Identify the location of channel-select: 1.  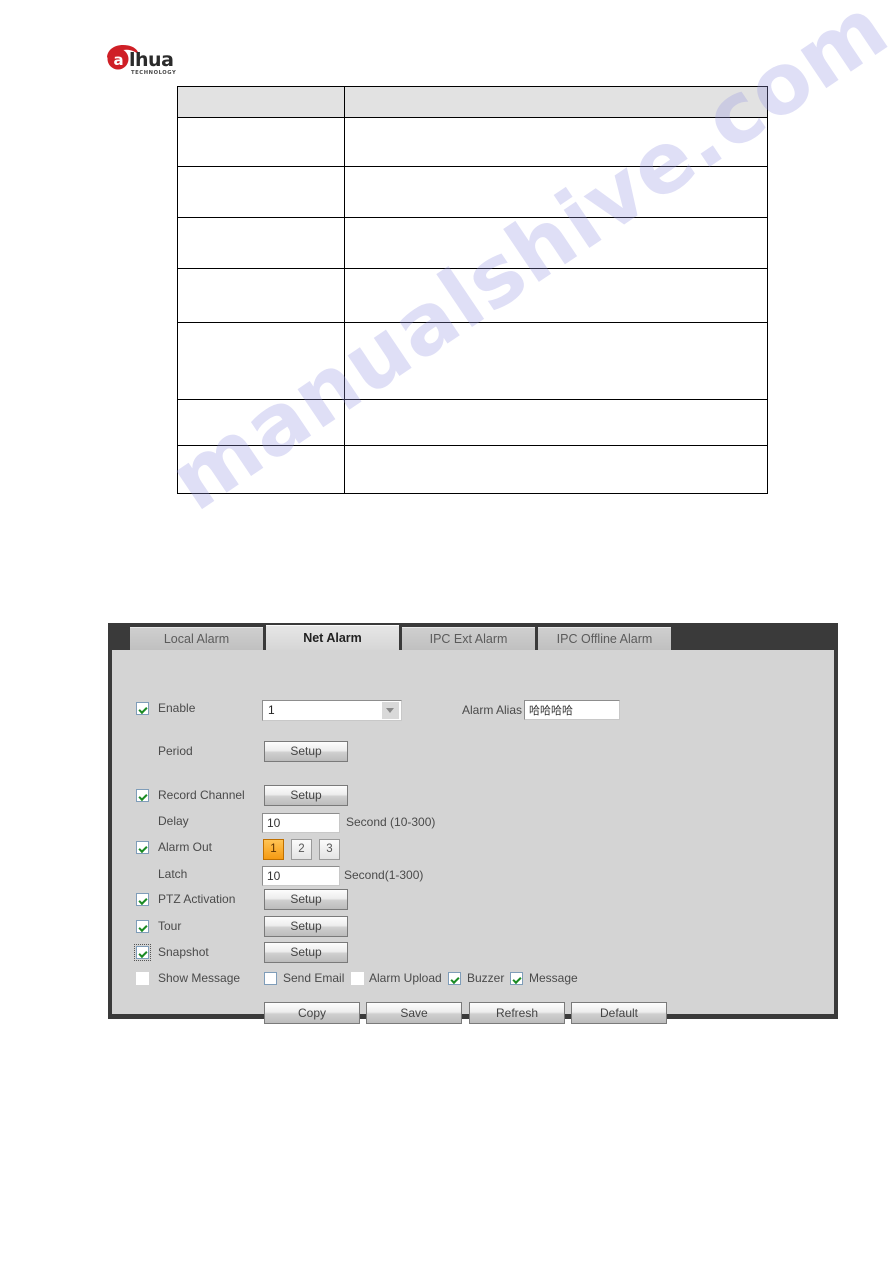
(332, 710).